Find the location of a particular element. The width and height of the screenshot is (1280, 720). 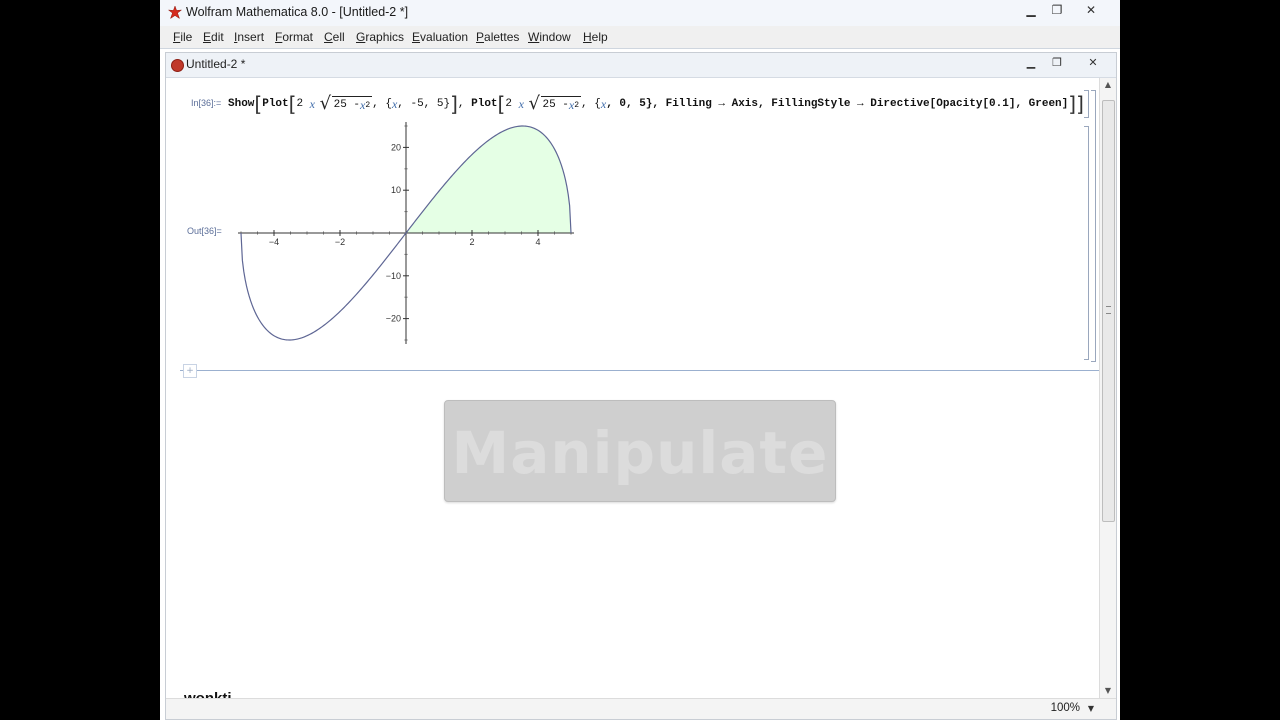

scroll-up-icon: ▲ is located at coordinates (1108, 85).